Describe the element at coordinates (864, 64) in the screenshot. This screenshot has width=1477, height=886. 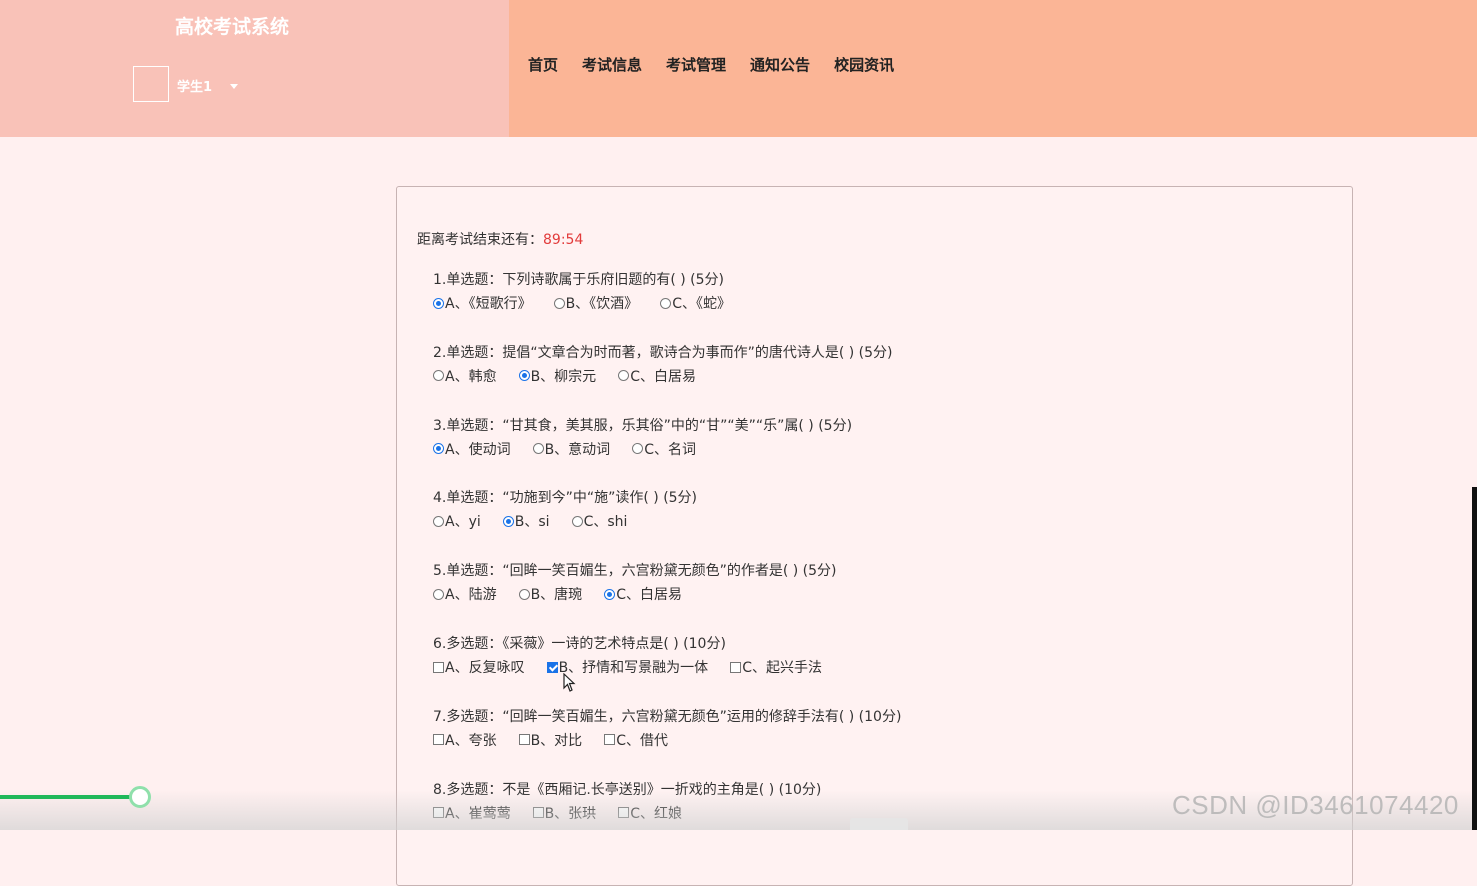
I see `nav-campus-news: 校园资讯` at that location.